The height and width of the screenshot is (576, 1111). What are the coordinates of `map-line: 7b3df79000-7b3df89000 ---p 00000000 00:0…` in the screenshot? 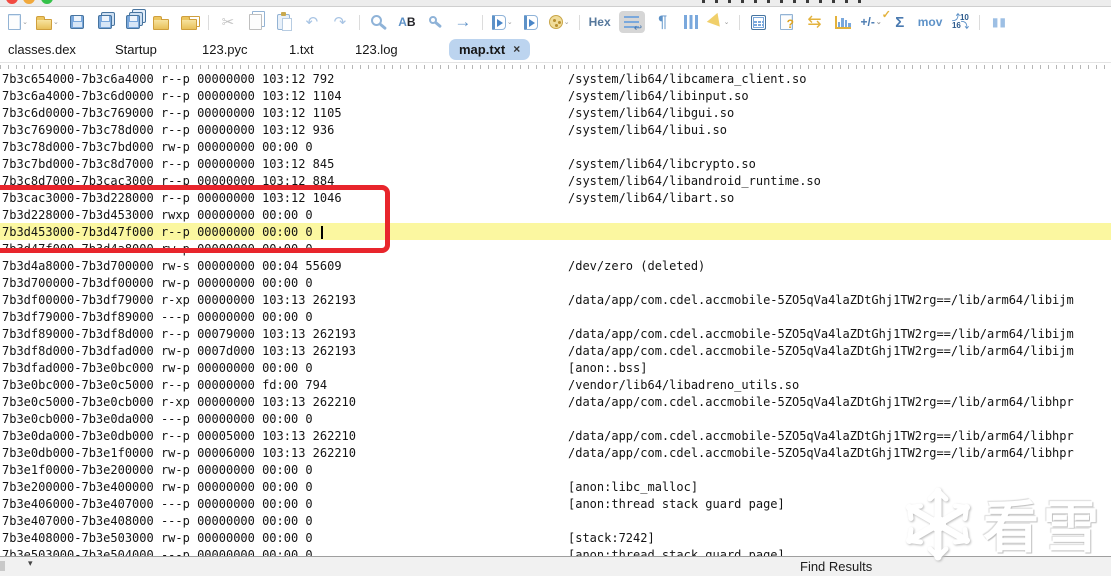 It's located at (556, 316).